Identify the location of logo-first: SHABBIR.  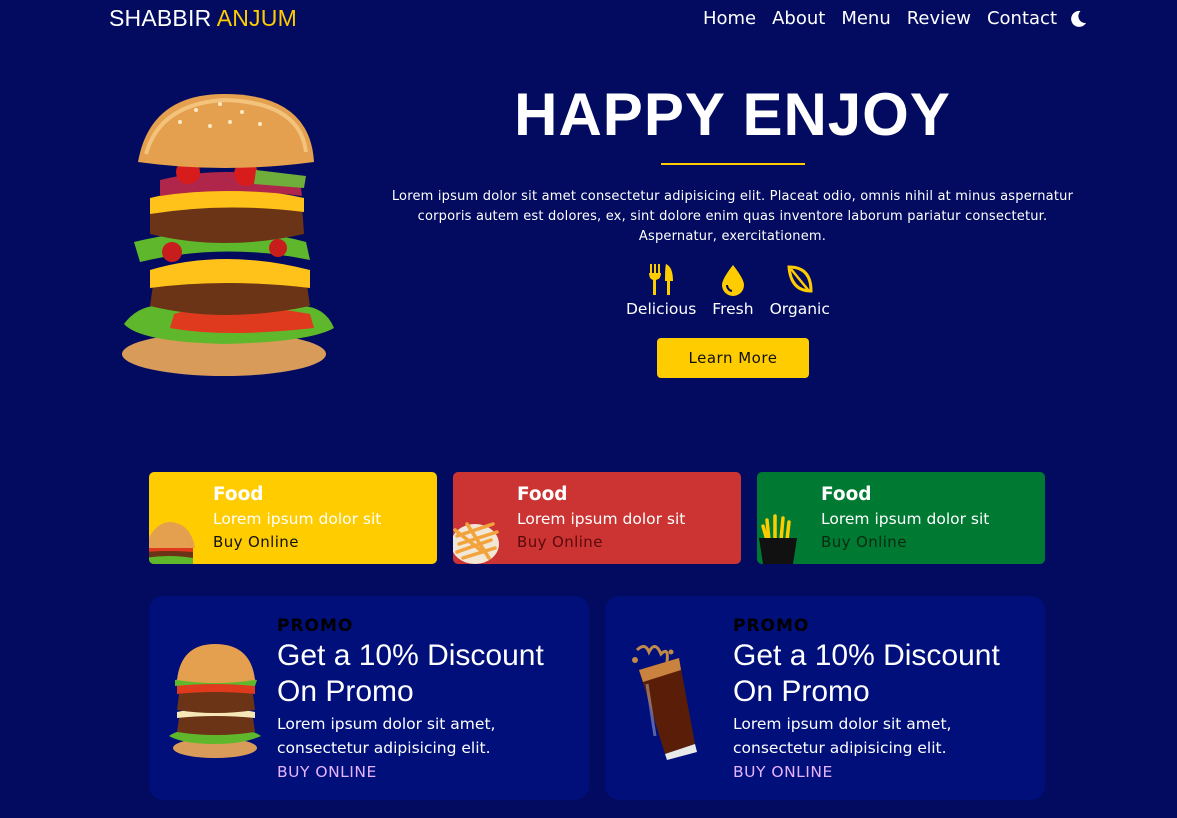
(160, 18).